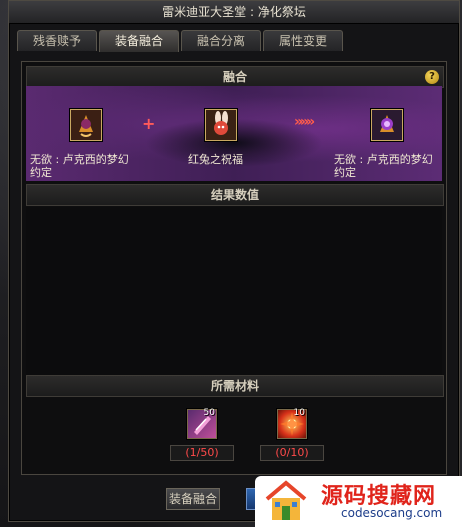 The height and width of the screenshot is (527, 462). I want to click on fusion-header-label: 融合, so click(234, 77).